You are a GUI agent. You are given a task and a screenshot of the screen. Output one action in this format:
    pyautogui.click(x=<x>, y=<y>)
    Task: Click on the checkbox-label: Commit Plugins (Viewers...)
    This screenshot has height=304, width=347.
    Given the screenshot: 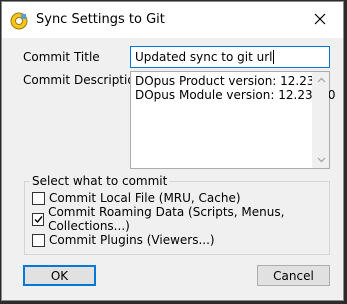 What is the action you would take?
    pyautogui.click(x=132, y=240)
    